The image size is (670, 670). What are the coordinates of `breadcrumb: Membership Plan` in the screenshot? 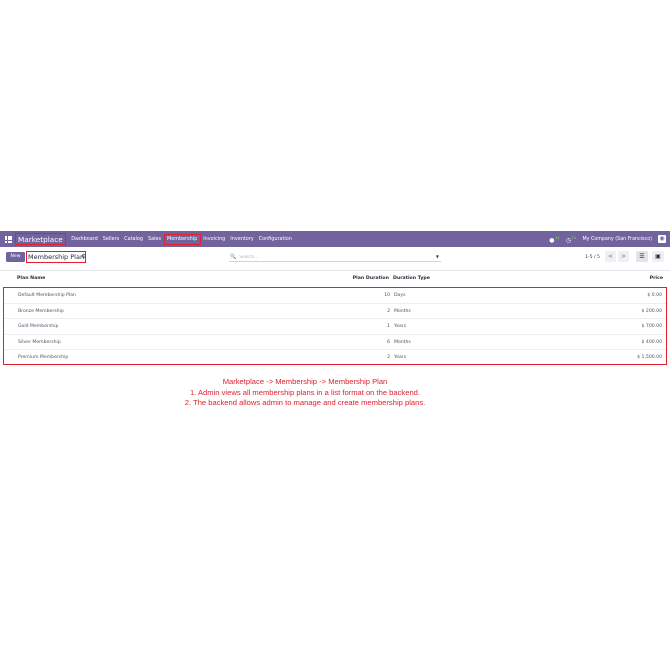 It's located at (56, 257).